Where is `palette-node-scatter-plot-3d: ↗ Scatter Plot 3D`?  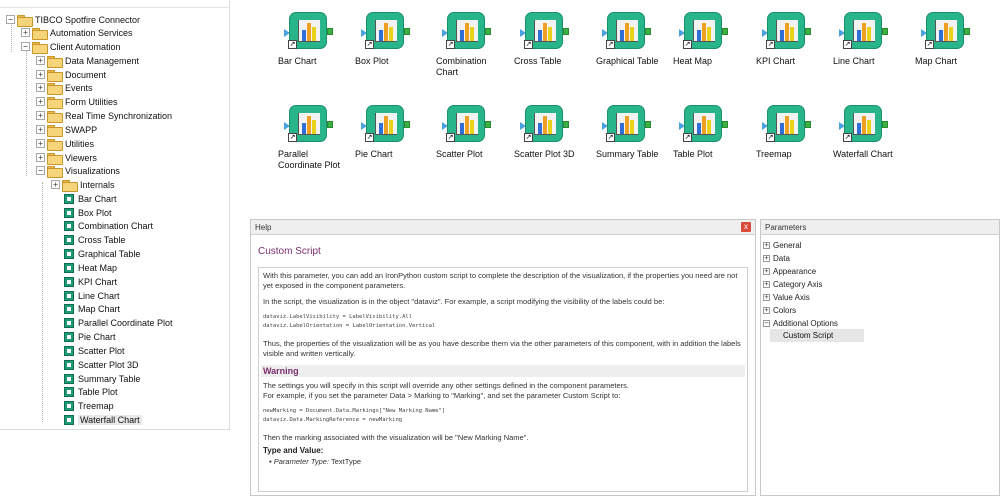 palette-node-scatter-plot-3d: ↗ Scatter Plot 3D is located at coordinates (554, 140).